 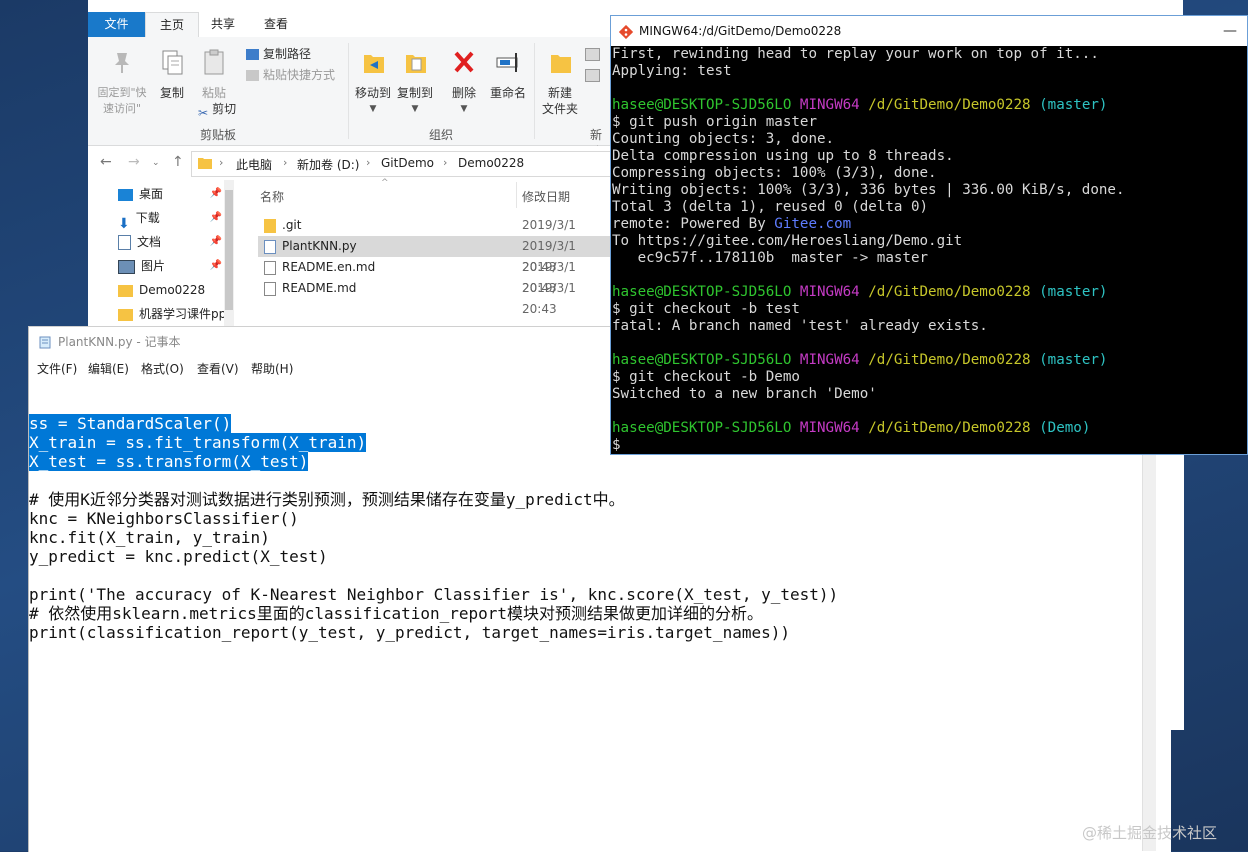 What do you see at coordinates (744, 394) in the screenshot?
I see `terminal-text: Switched to a new branch 'Demo'` at bounding box center [744, 394].